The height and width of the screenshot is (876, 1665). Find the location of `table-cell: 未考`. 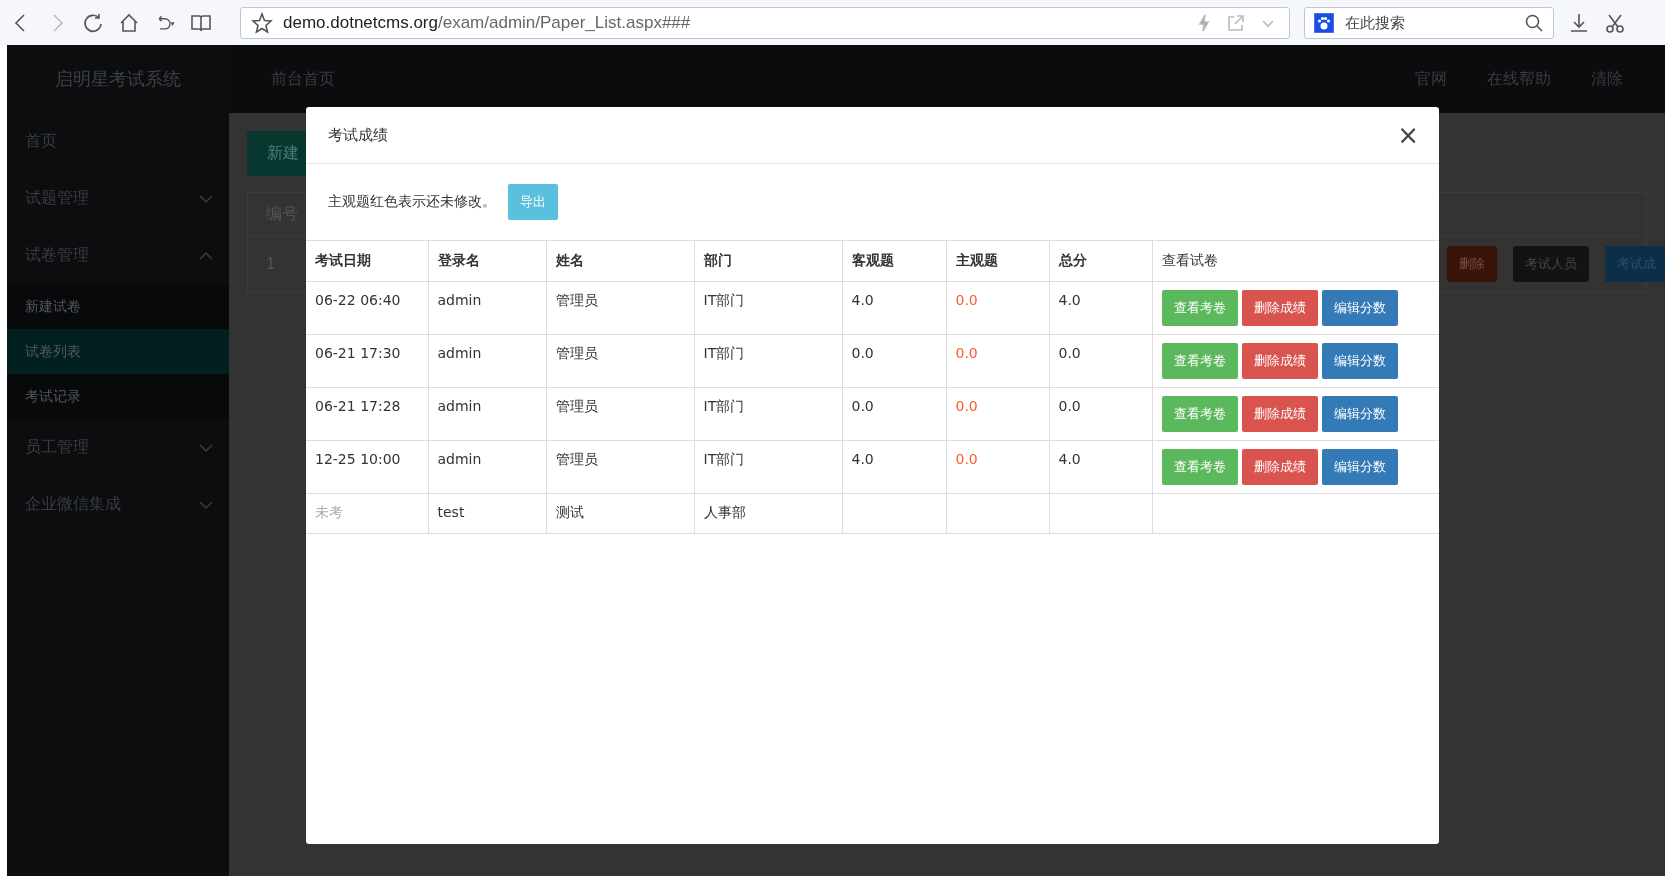

table-cell: 未考 is located at coordinates (367, 513).